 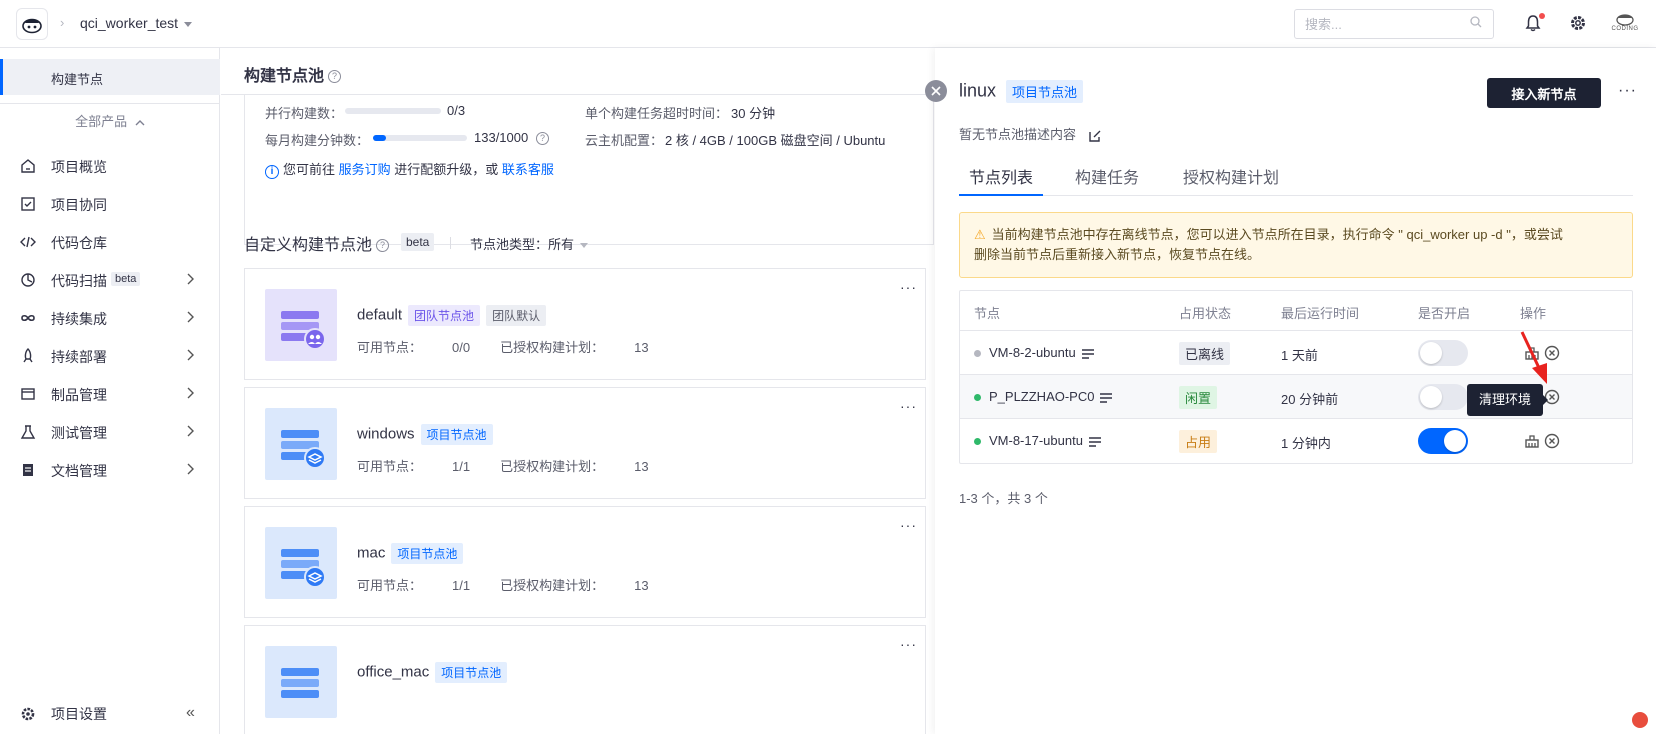 I want to click on service-order-link: 服务订购, so click(x=365, y=169).